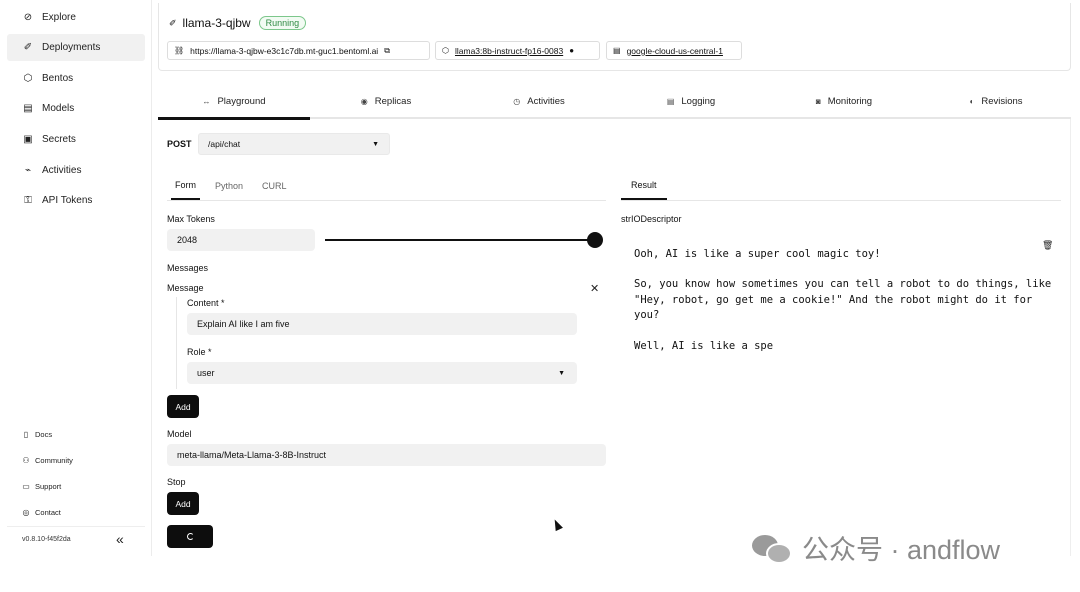  I want to click on max-tokens-label: Max Tokens, so click(191, 219).